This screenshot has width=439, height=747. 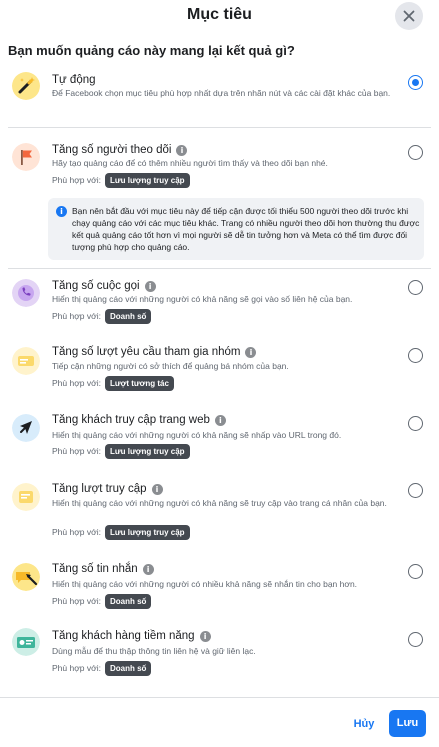 I want to click on option-title: Tăng lượt truy cập i, so click(x=107, y=489).